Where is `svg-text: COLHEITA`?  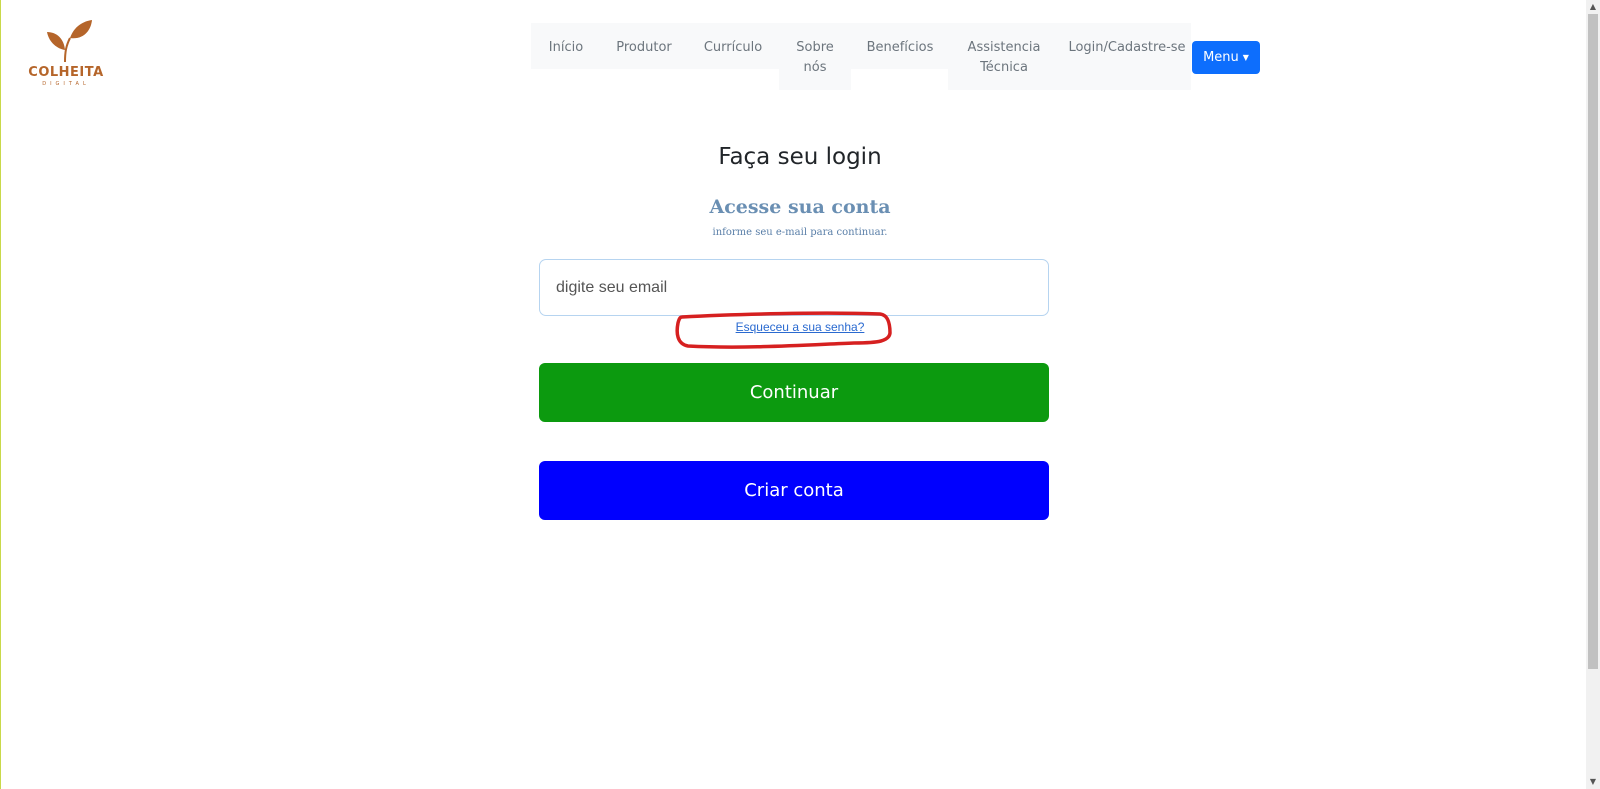 svg-text: COLHEITA is located at coordinates (65, 72).